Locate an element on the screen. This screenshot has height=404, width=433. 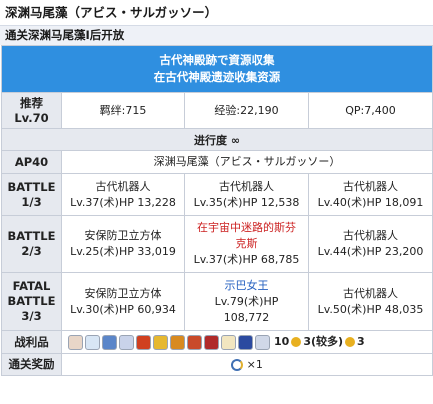
quest-name: 深渊马尾藻（アビス・サルガッソー） is located at coordinates (247, 162).